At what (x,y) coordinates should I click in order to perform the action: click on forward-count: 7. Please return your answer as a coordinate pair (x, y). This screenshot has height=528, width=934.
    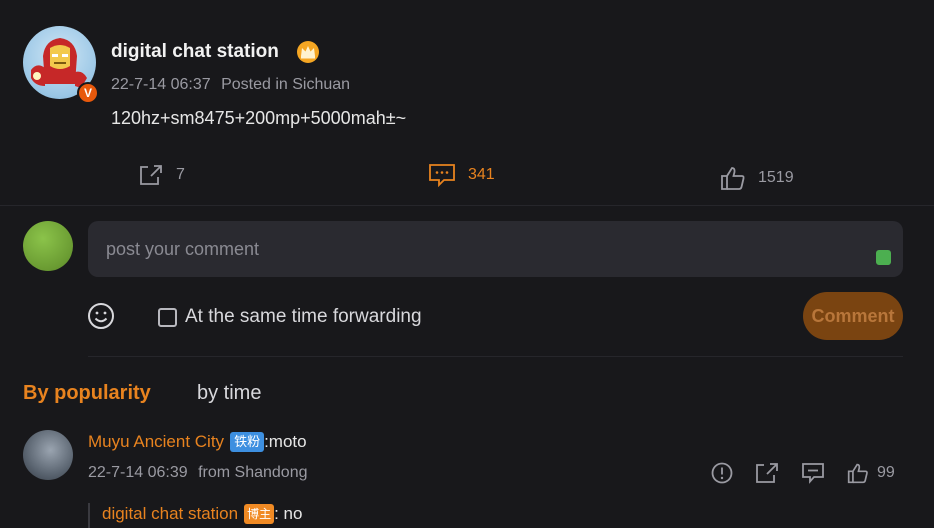
    Looking at the image, I should click on (180, 174).